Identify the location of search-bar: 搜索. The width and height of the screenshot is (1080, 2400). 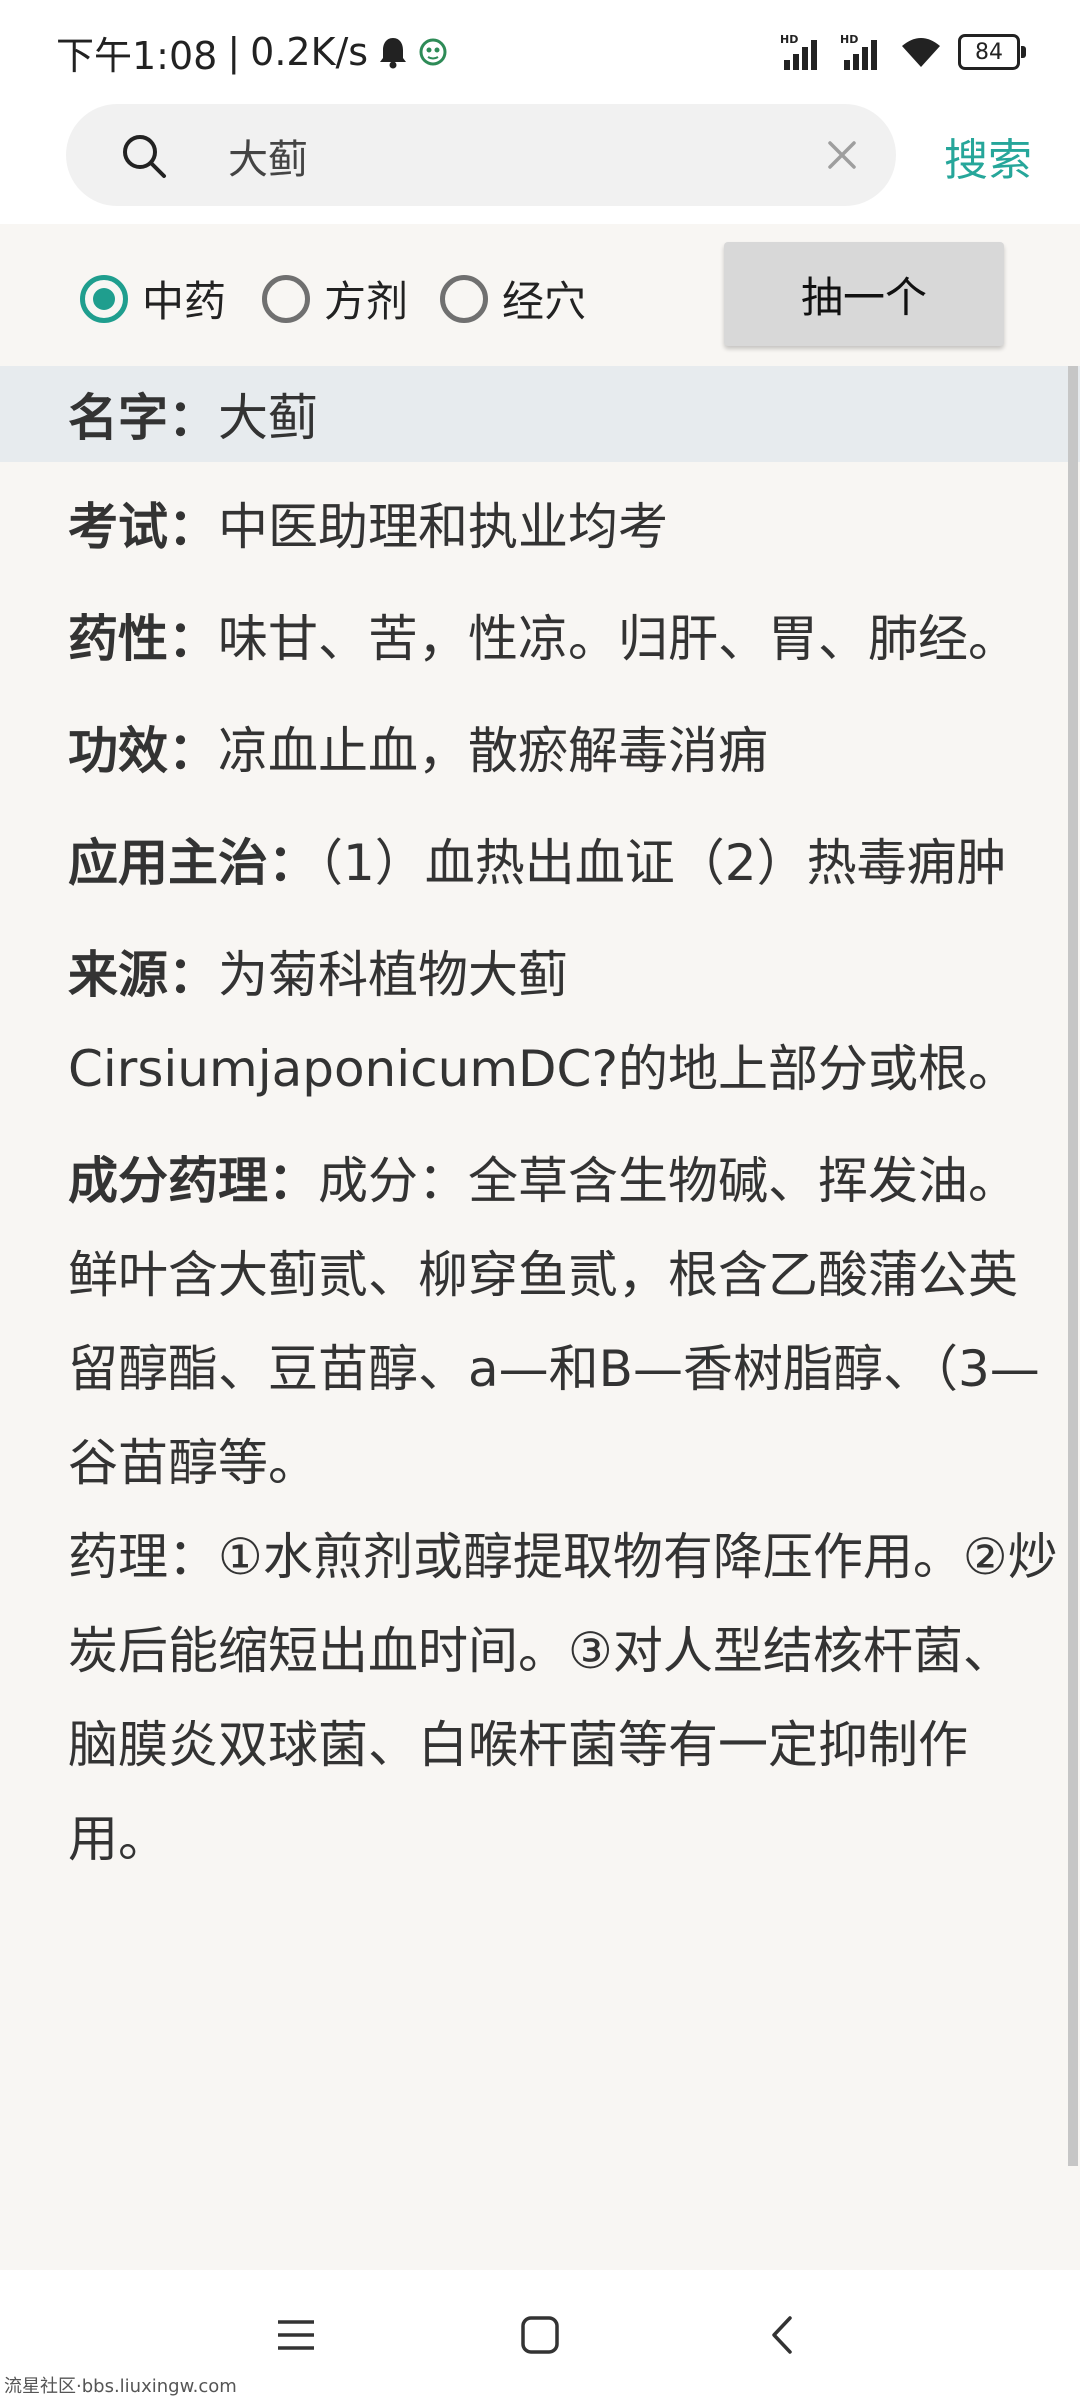
(540, 160).